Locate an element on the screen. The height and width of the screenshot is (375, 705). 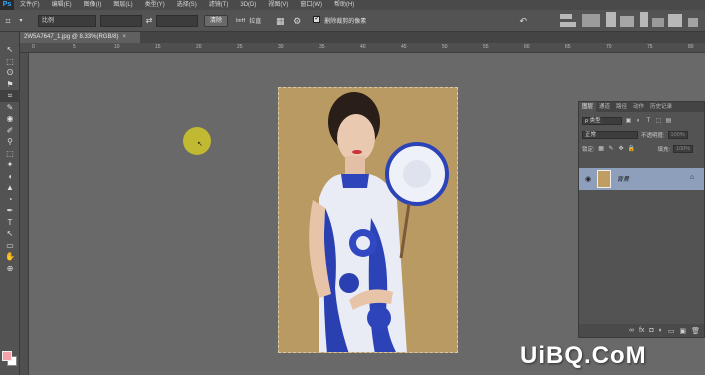
gradient-tool-icon: ◖ is located at coordinates (10, 177).